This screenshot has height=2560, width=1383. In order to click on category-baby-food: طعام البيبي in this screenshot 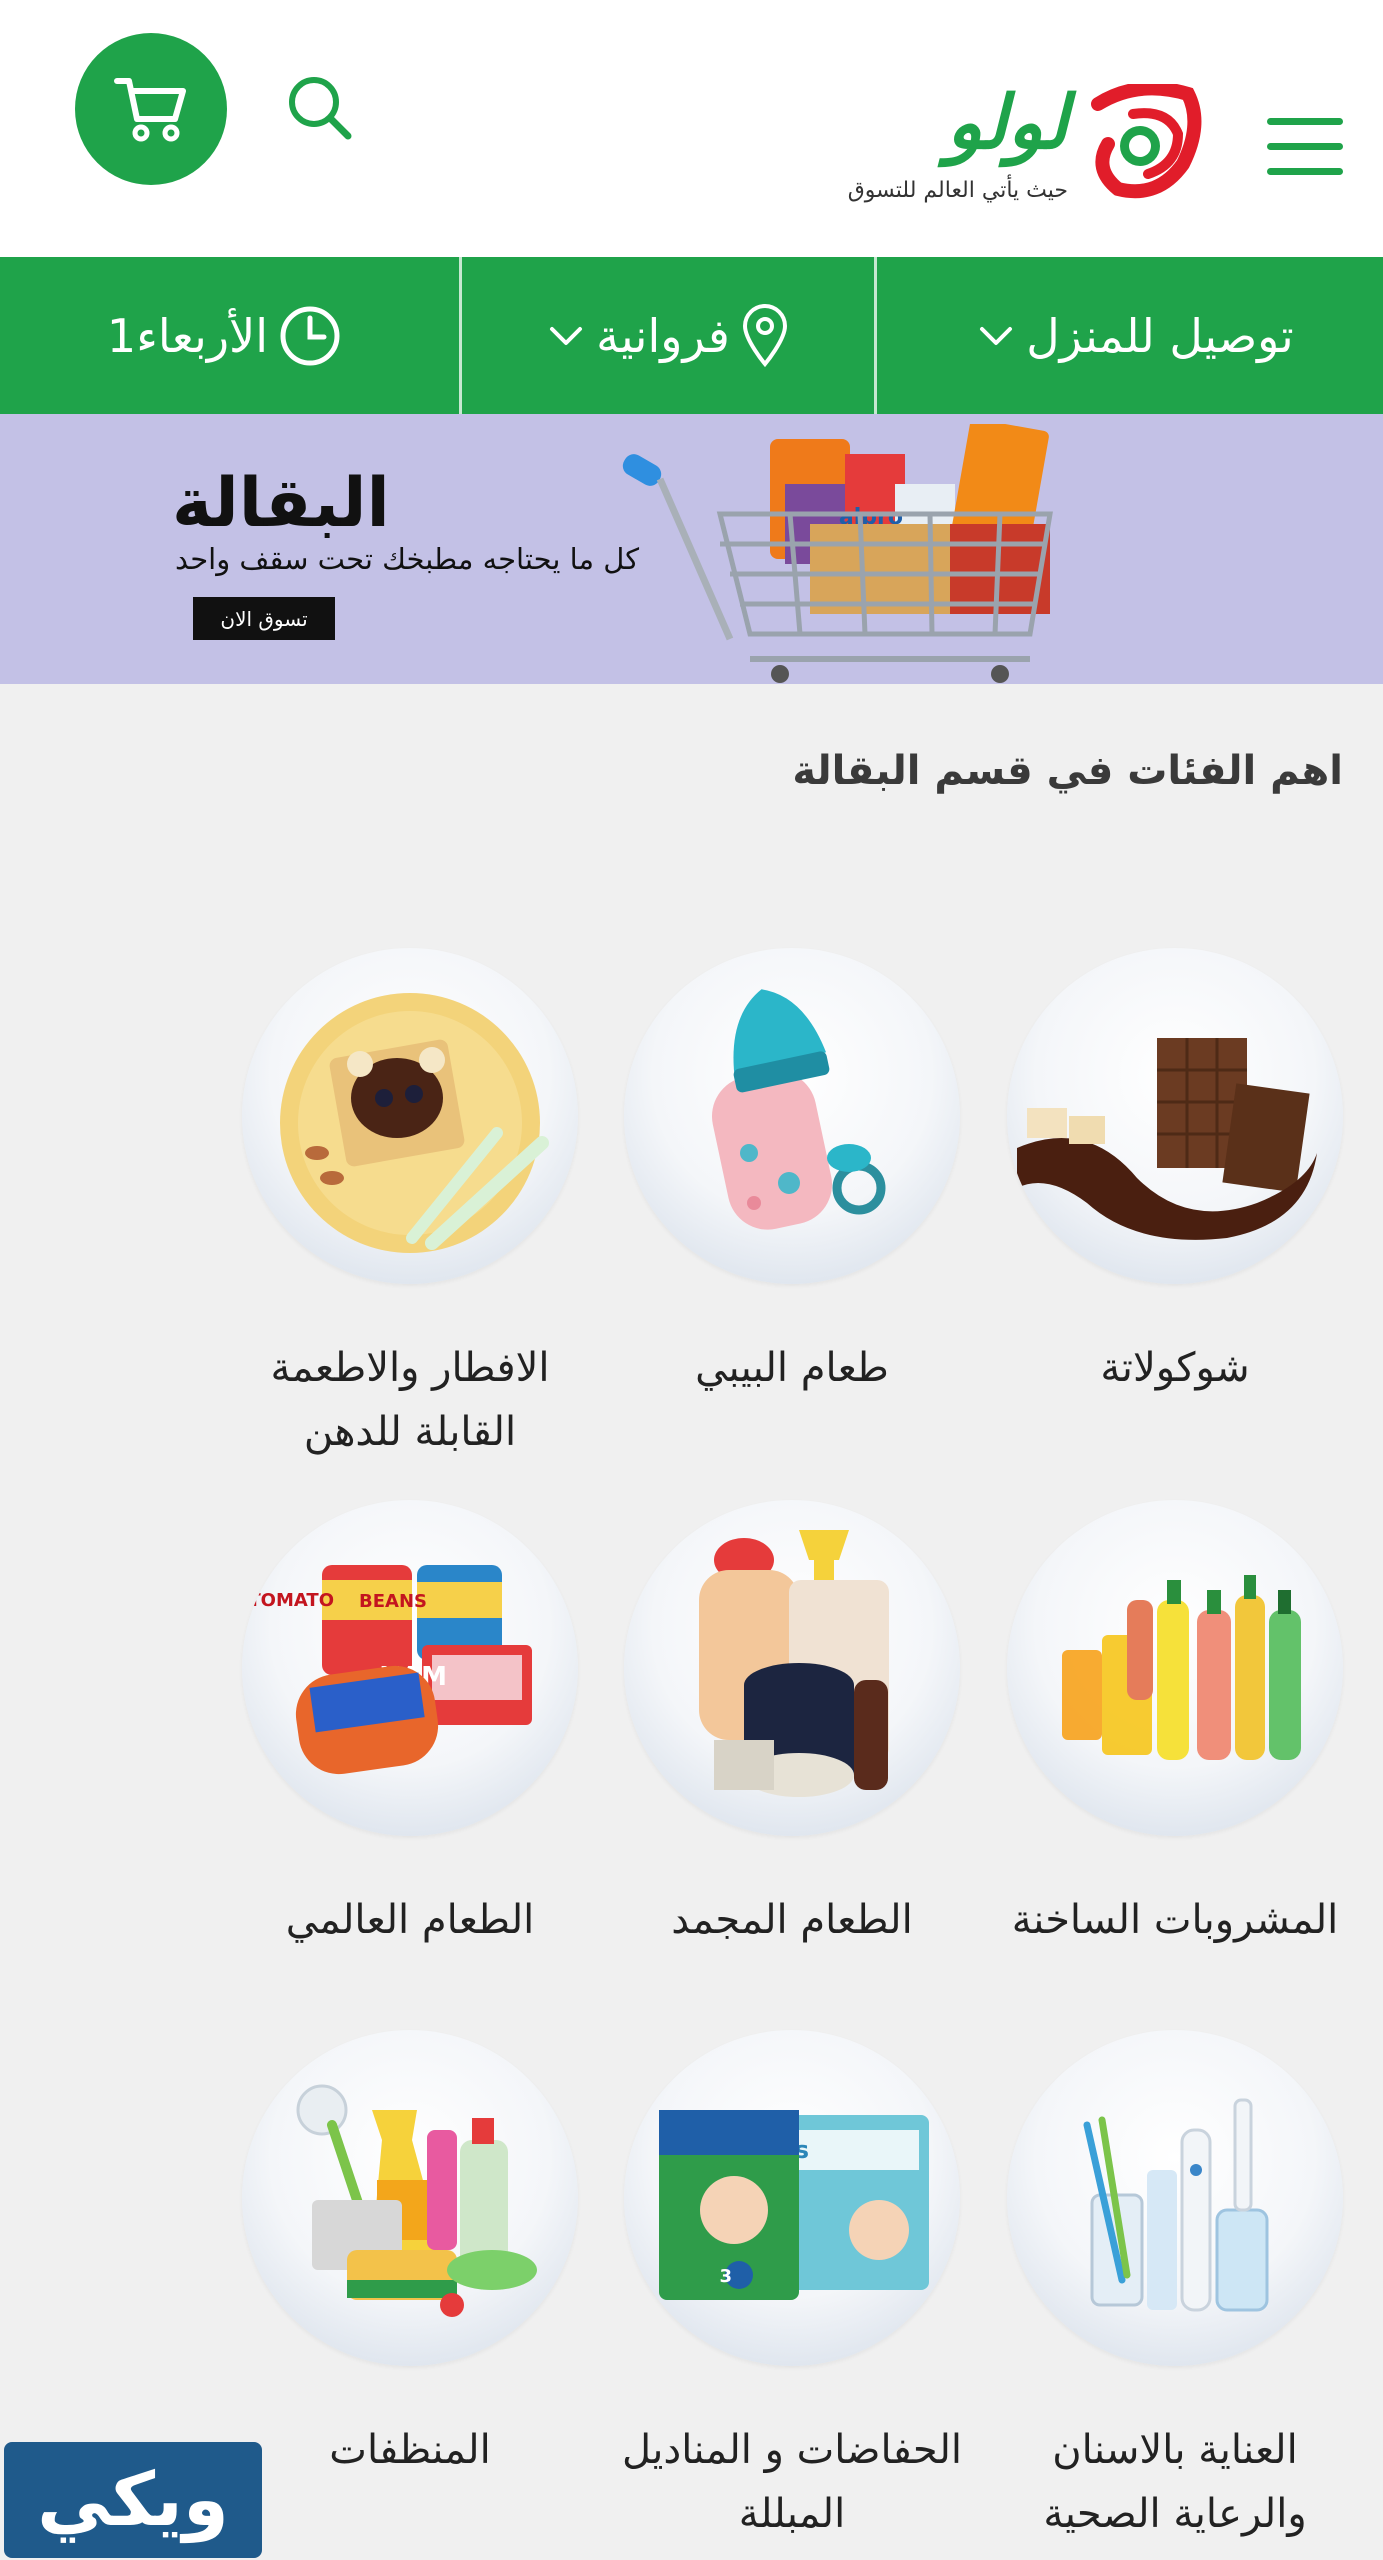, I will do `click(792, 1174)`.